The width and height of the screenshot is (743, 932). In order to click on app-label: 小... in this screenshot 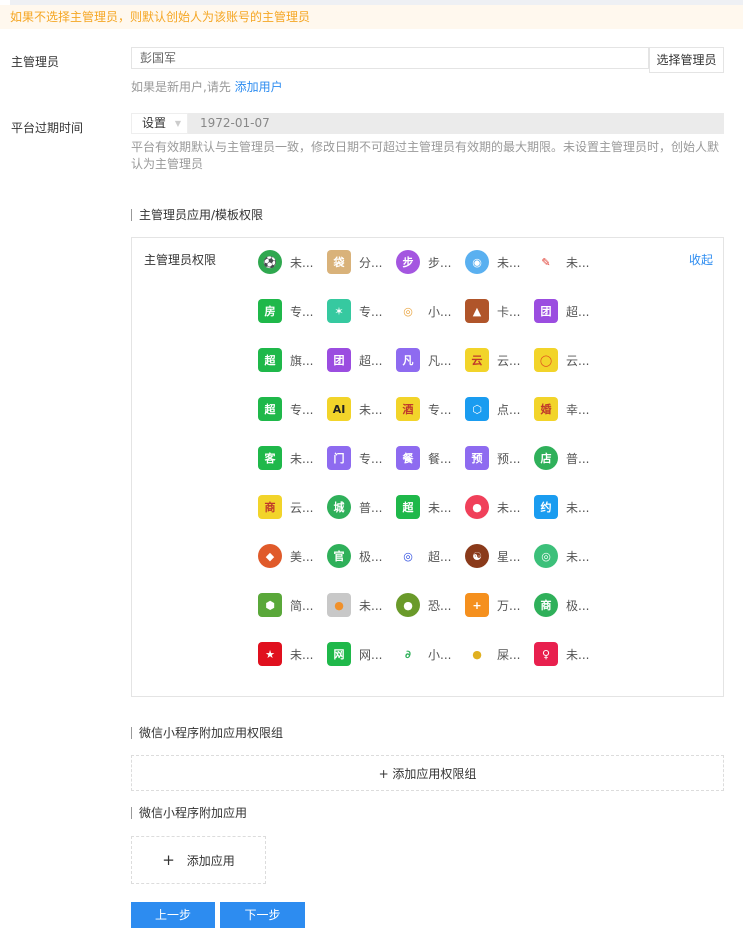, I will do `click(440, 311)`.